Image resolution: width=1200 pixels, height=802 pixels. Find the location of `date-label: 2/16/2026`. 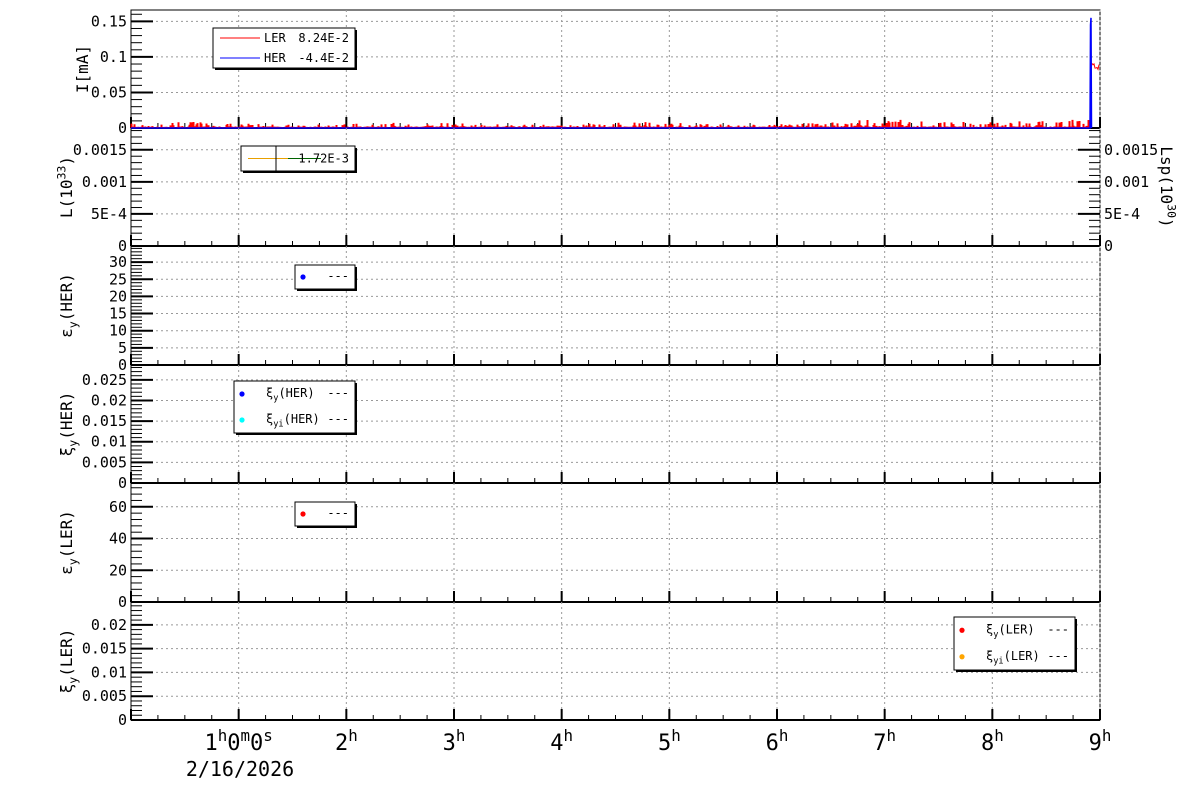

date-label: 2/16/2026 is located at coordinates (240, 769).